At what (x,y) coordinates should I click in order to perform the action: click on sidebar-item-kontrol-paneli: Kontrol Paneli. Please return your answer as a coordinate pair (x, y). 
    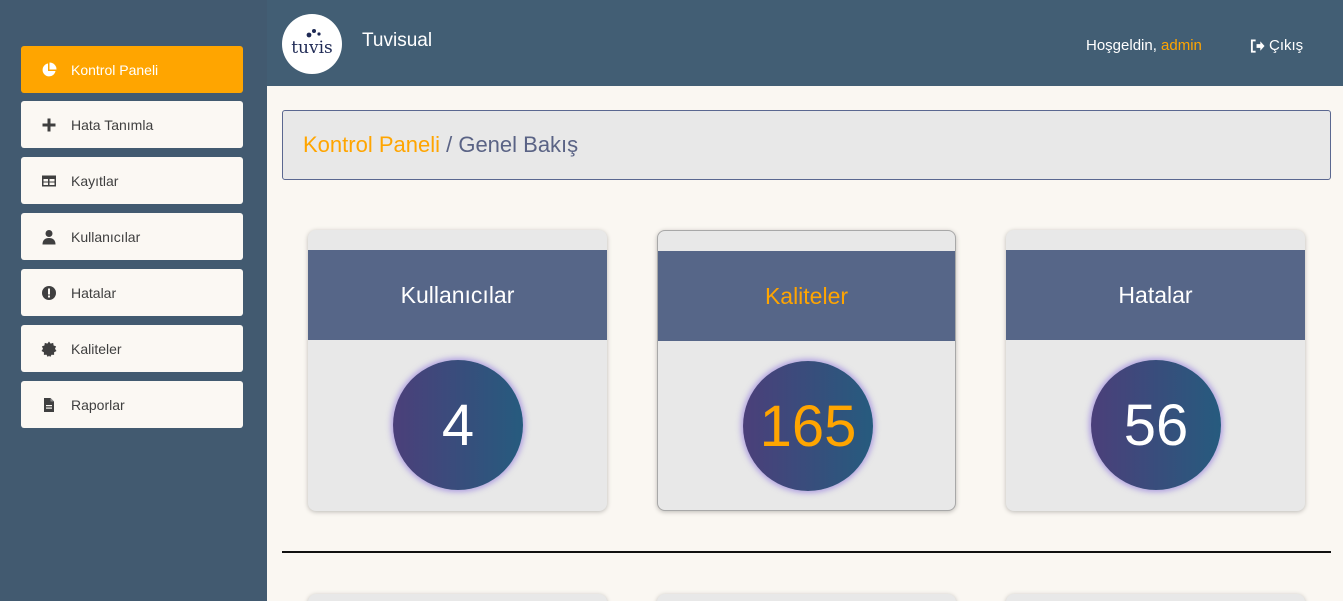
    Looking at the image, I should click on (132, 69).